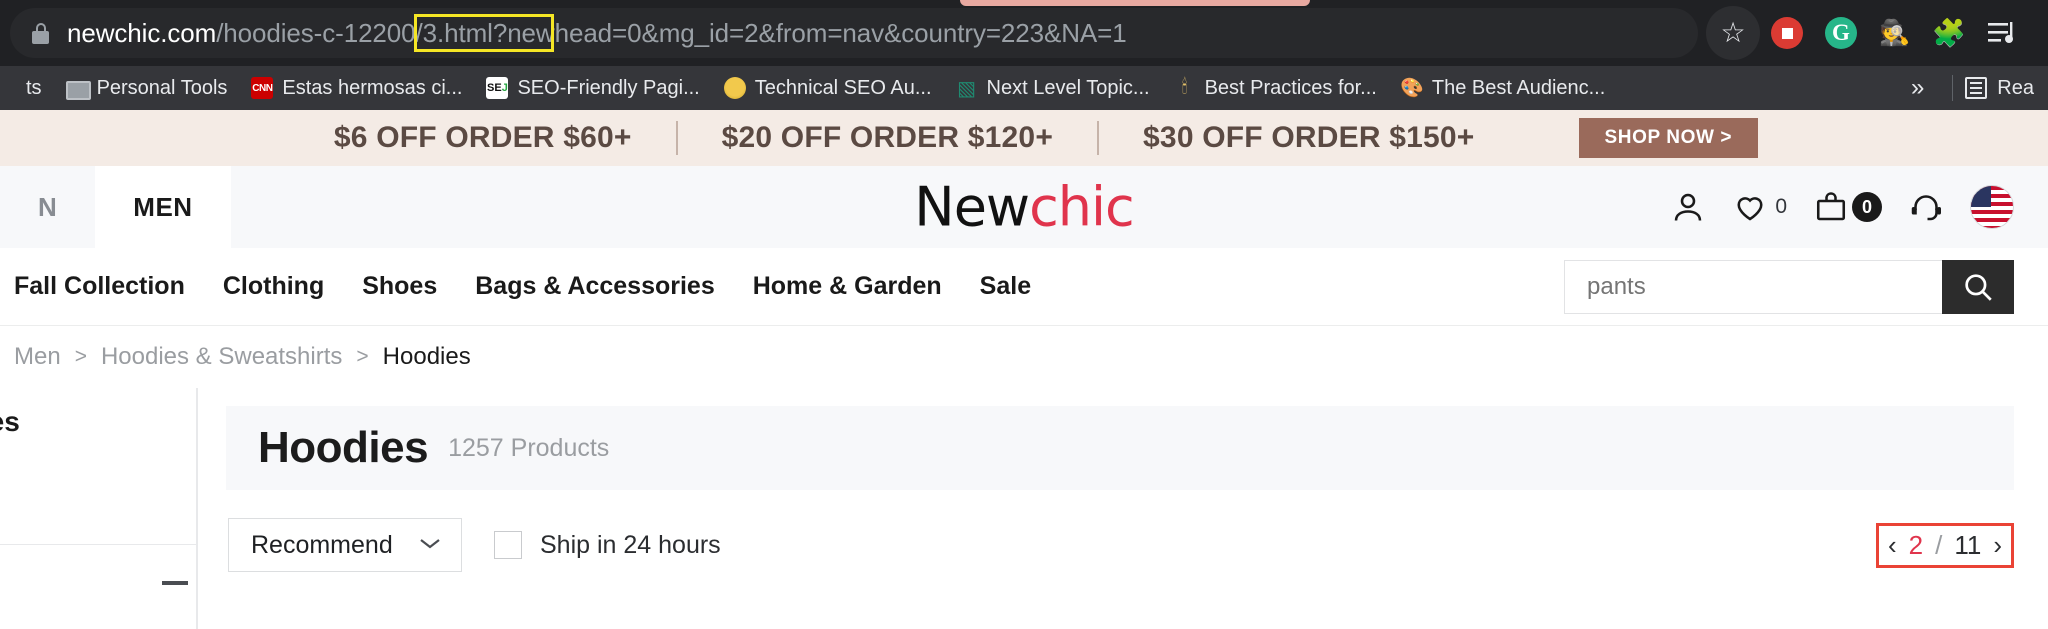  What do you see at coordinates (430, 545) in the screenshot?
I see `chevron-down-icon` at bounding box center [430, 545].